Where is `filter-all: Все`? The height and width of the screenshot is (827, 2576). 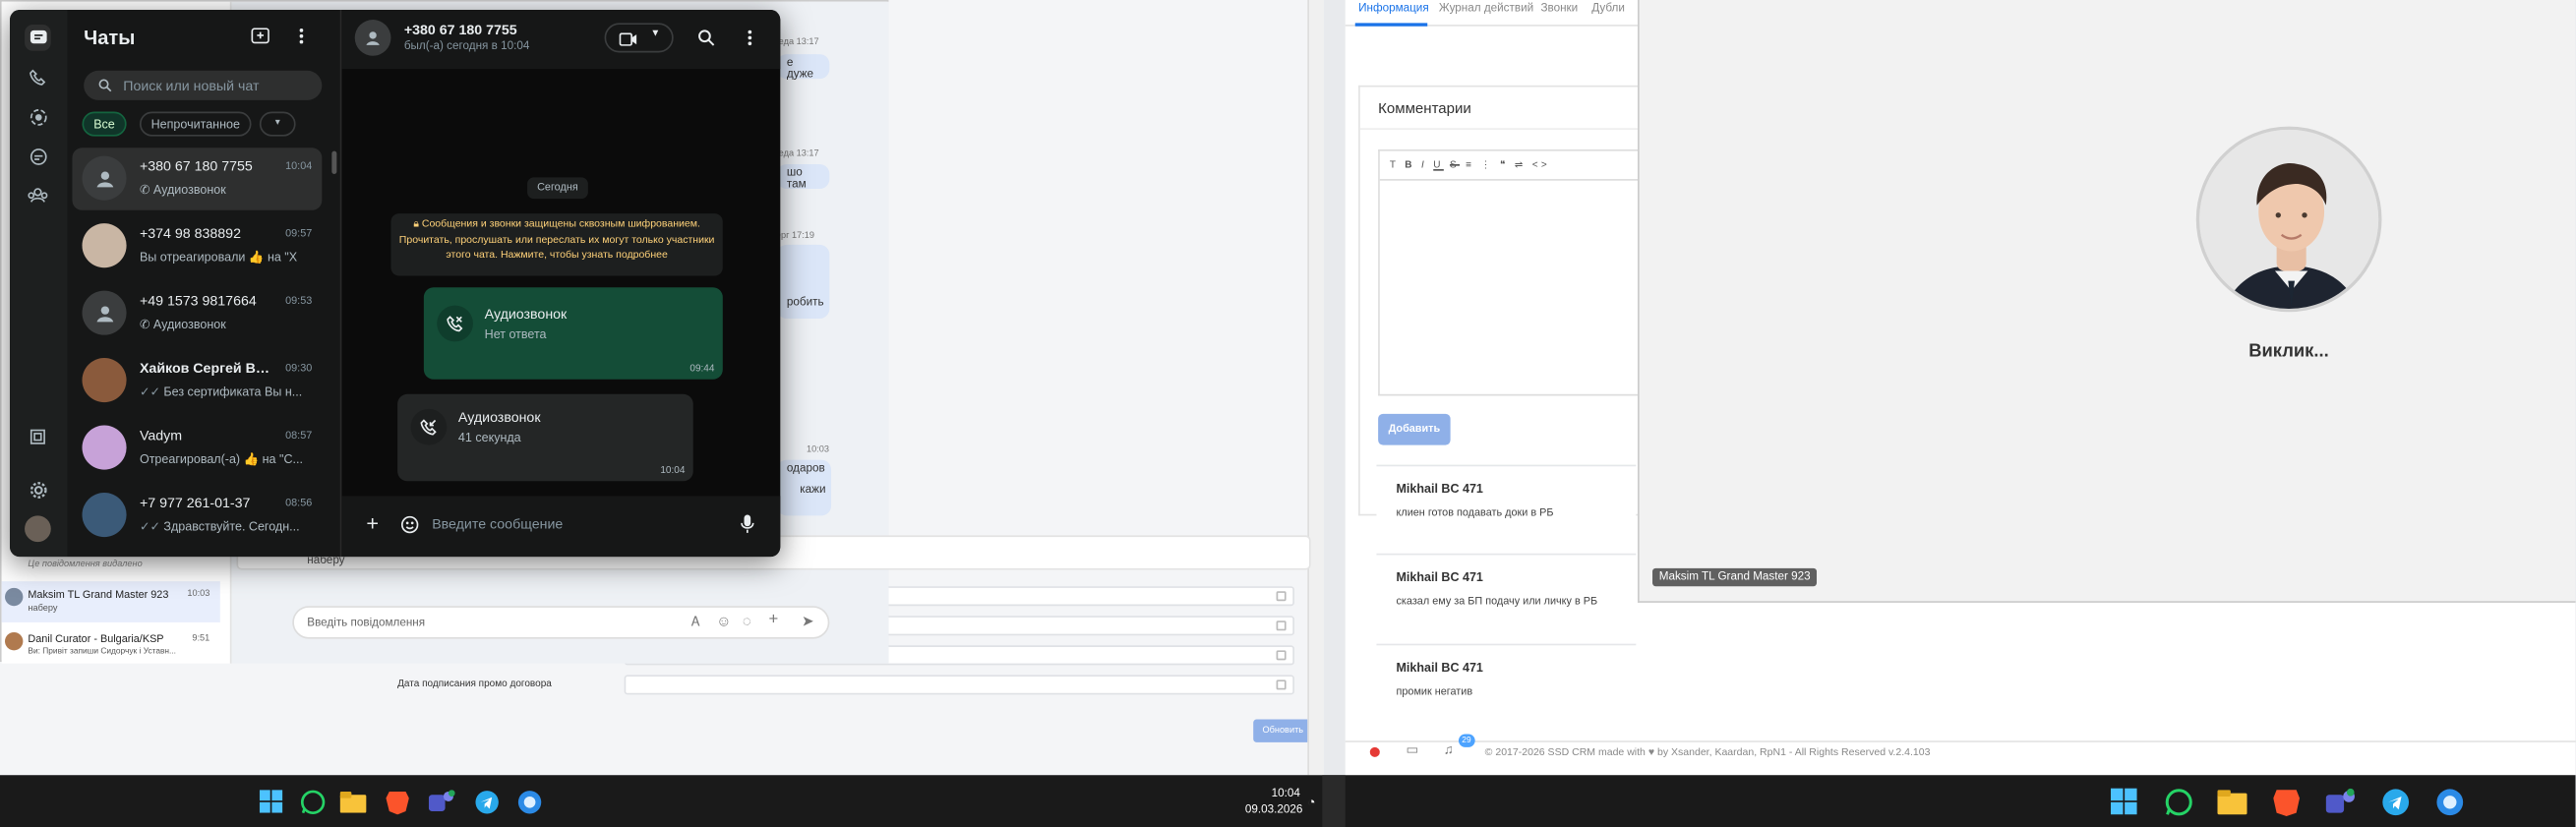 filter-all: Все is located at coordinates (104, 124).